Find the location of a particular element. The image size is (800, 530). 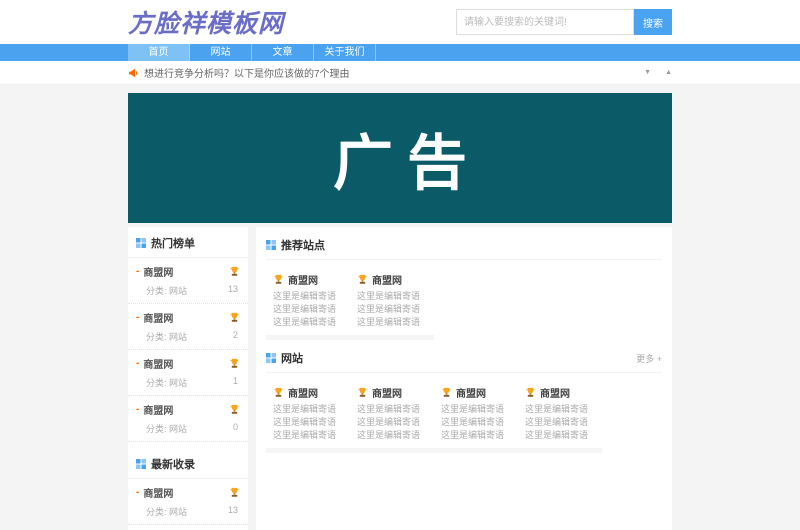

sites-cards: 商盟网 这里是编辑寄语这里是编辑寄语这里是编辑寄语这里是编辑寄语 商盟网 is located at coordinates (434, 417).